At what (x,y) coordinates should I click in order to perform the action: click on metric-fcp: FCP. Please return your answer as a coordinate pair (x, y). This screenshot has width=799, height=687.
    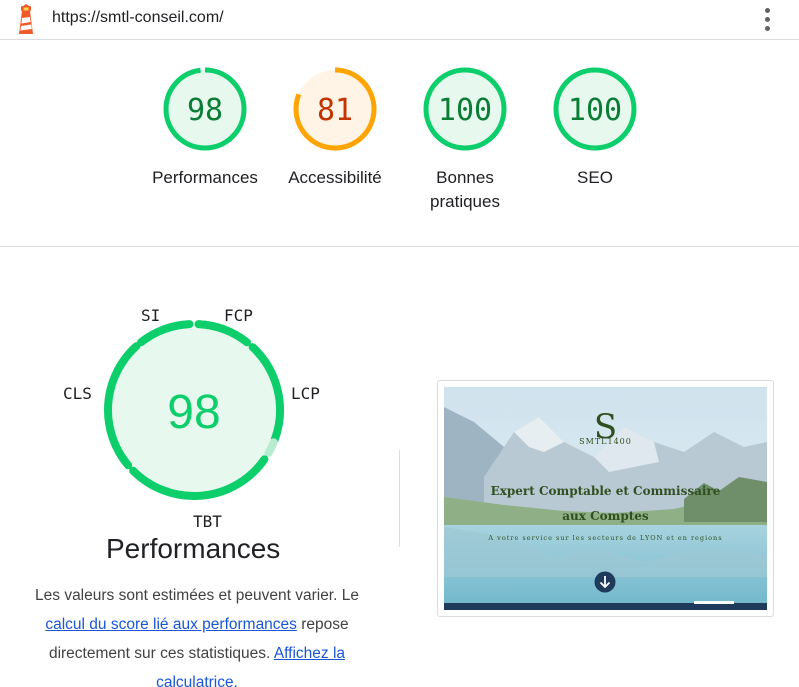
    Looking at the image, I should click on (238, 315).